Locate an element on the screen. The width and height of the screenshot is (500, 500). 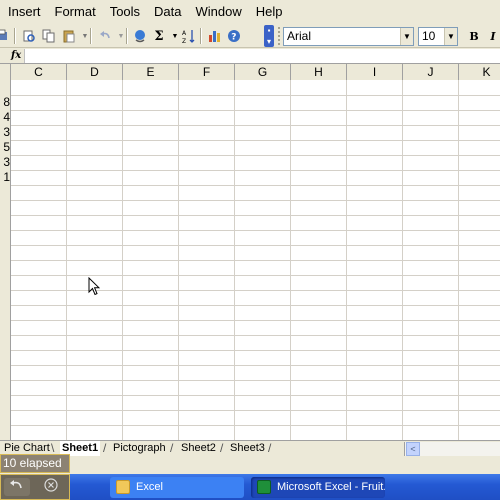
help-icon: ? is located at coordinates (234, 36).